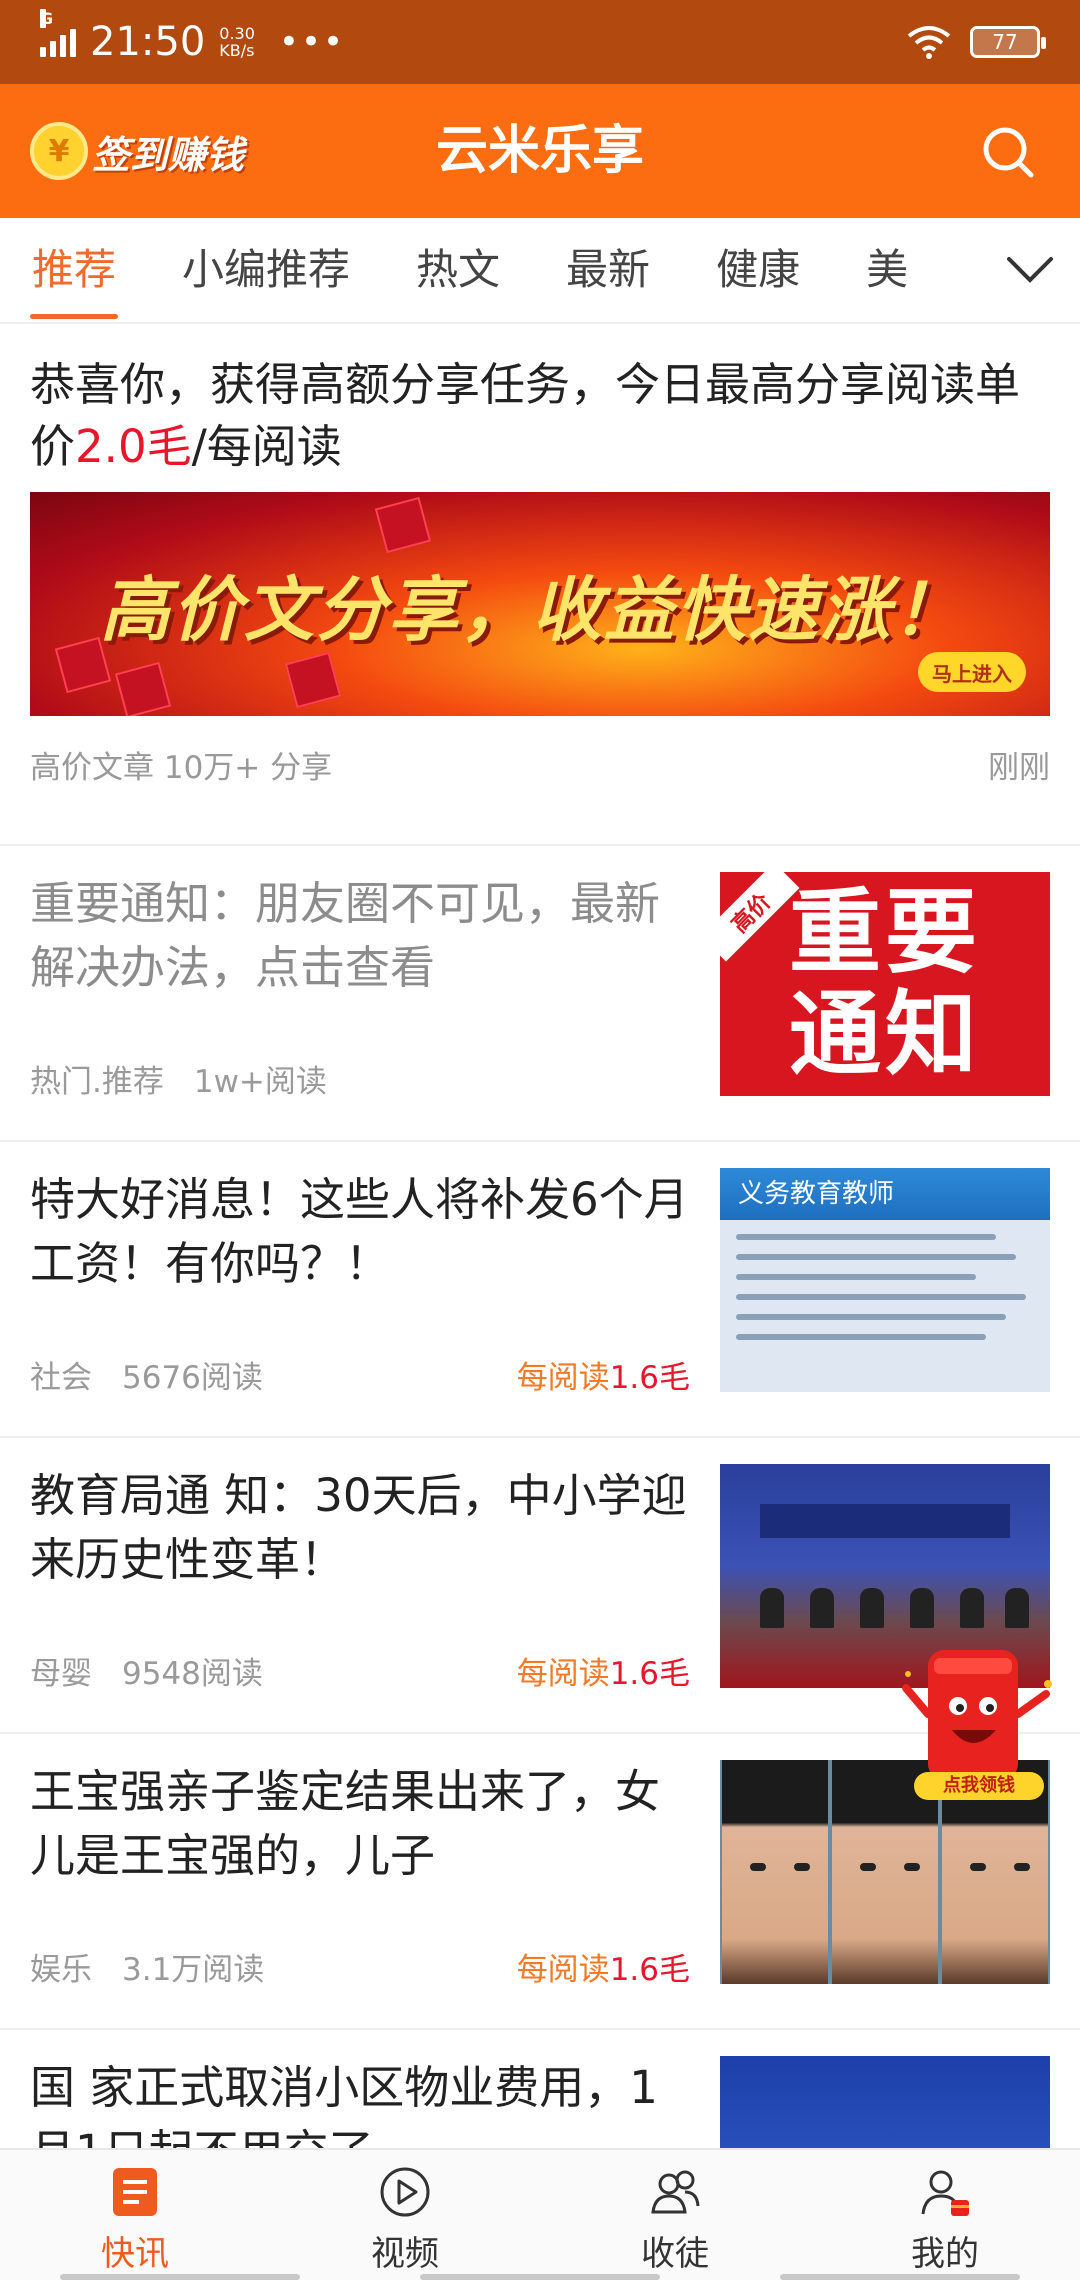 The image size is (1080, 2280). Describe the element at coordinates (344, 2104) in the screenshot. I see `news-title: 国 家正式取消小区物业费用，1月1日起不用交了` at that location.